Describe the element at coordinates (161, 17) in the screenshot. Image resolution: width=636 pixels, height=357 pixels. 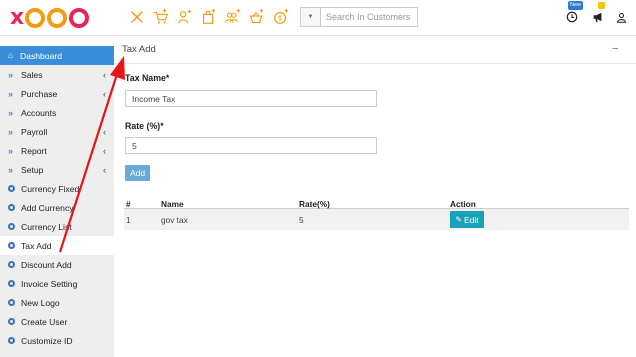
I see `cart-plus-icon` at that location.